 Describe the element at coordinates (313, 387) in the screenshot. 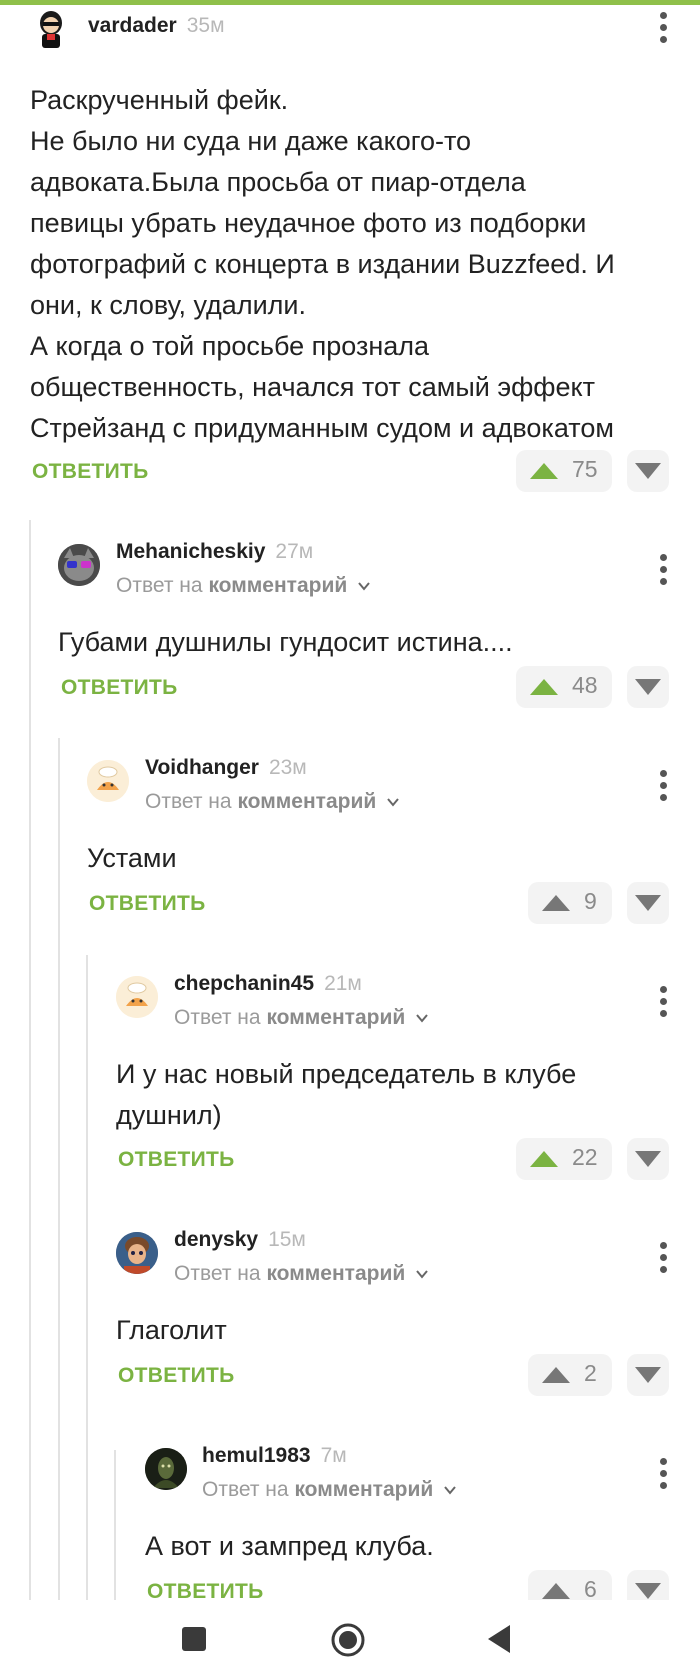

I see `comment-line: общественность, начался тот самый эффект` at that location.